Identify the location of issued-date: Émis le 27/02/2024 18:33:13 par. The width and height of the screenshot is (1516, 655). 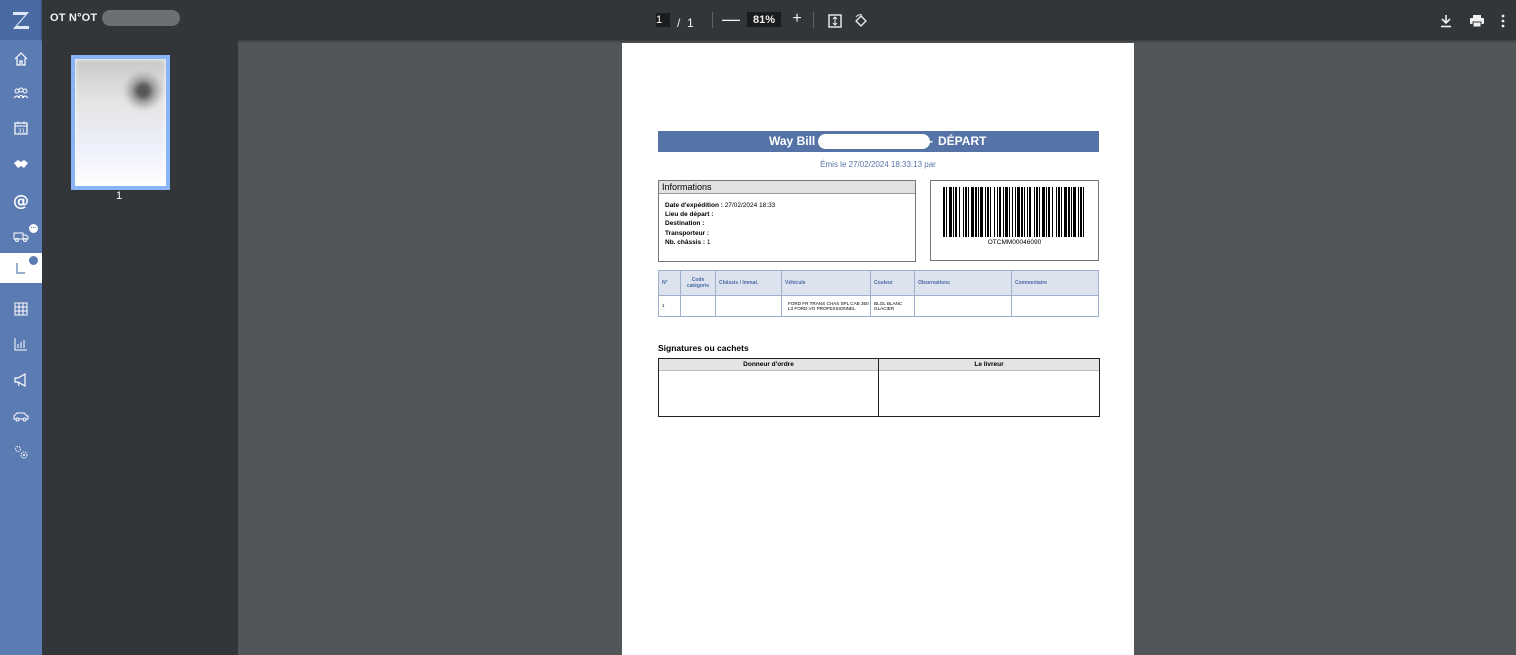
(878, 164).